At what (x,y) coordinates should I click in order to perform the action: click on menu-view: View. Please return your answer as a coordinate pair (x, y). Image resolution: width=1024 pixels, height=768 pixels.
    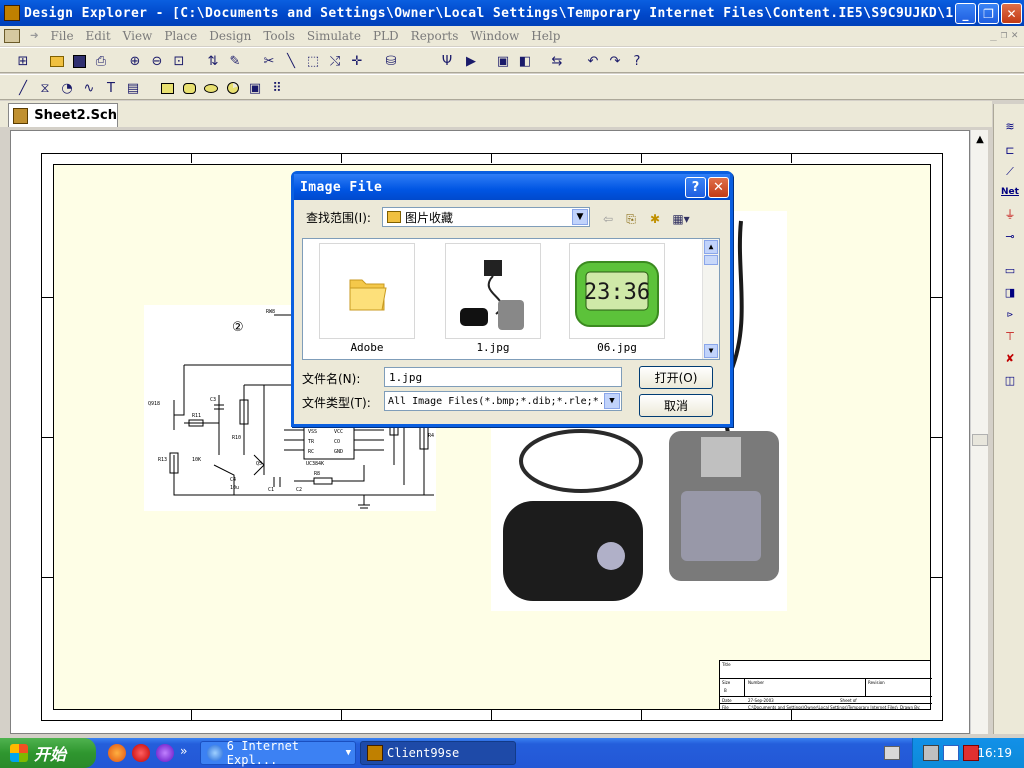
    Looking at the image, I should click on (138, 36).